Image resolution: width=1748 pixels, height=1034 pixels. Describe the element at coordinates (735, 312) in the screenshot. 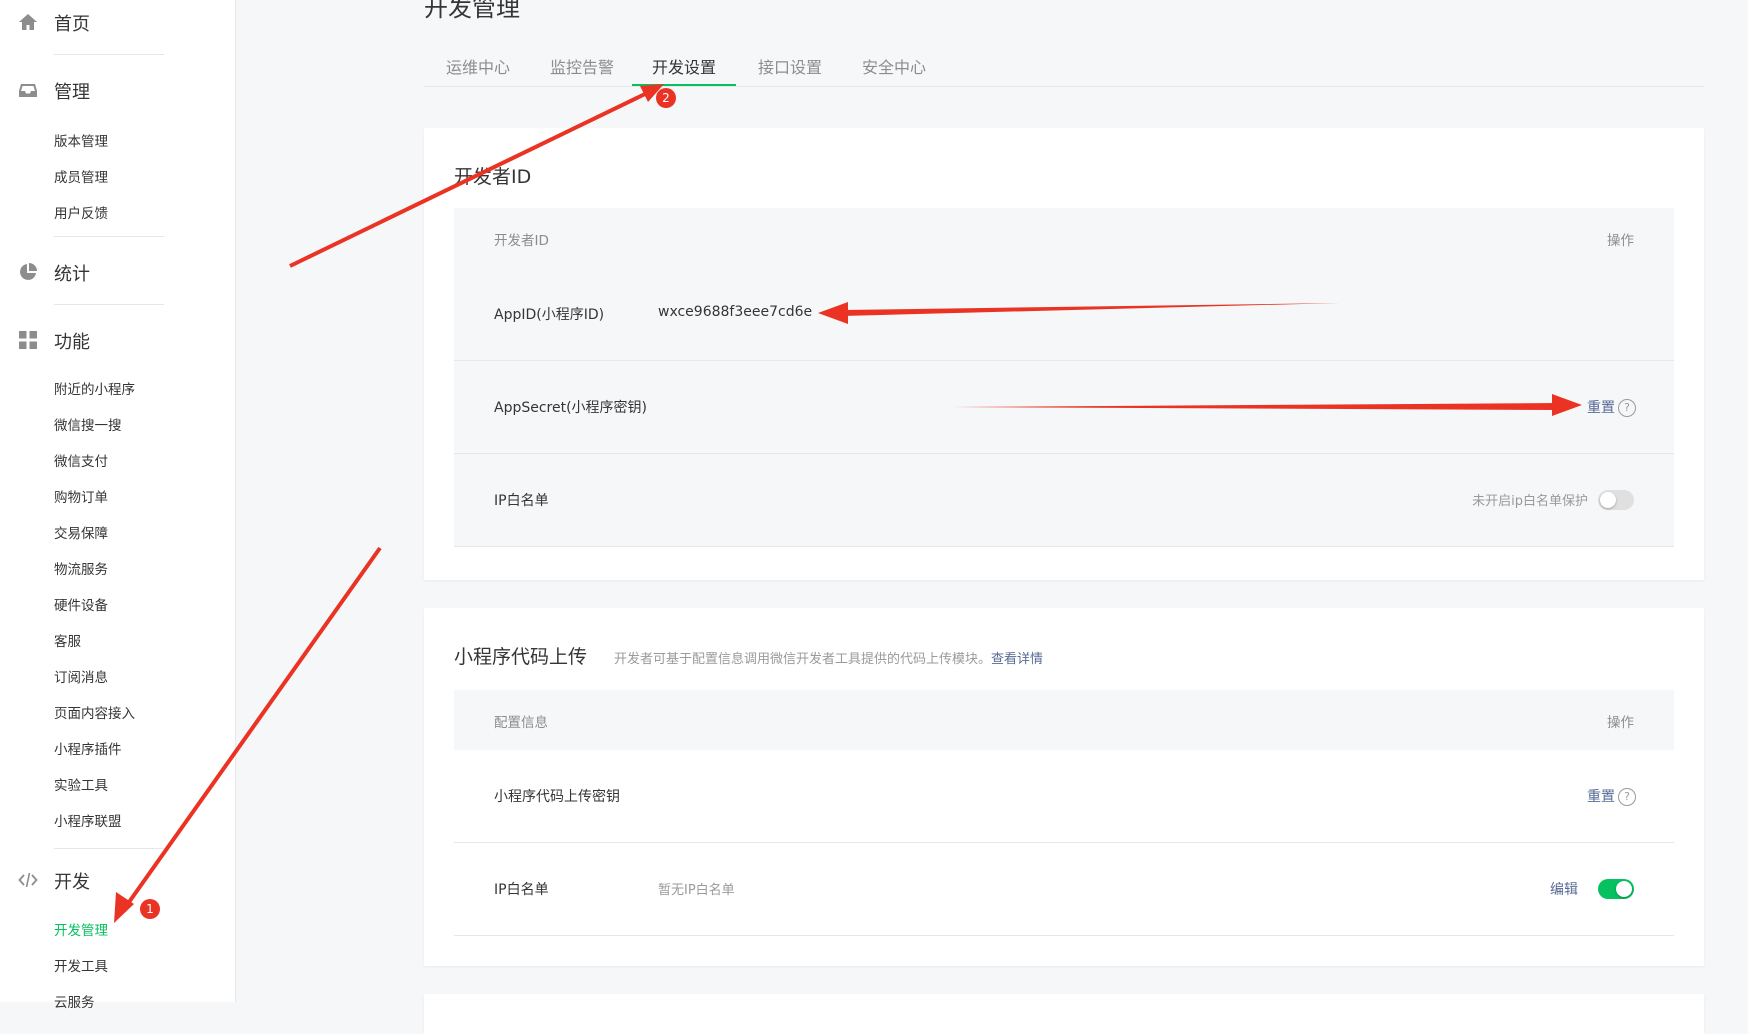

I see `appid-value: wxce9688f3eee7cd6e` at that location.